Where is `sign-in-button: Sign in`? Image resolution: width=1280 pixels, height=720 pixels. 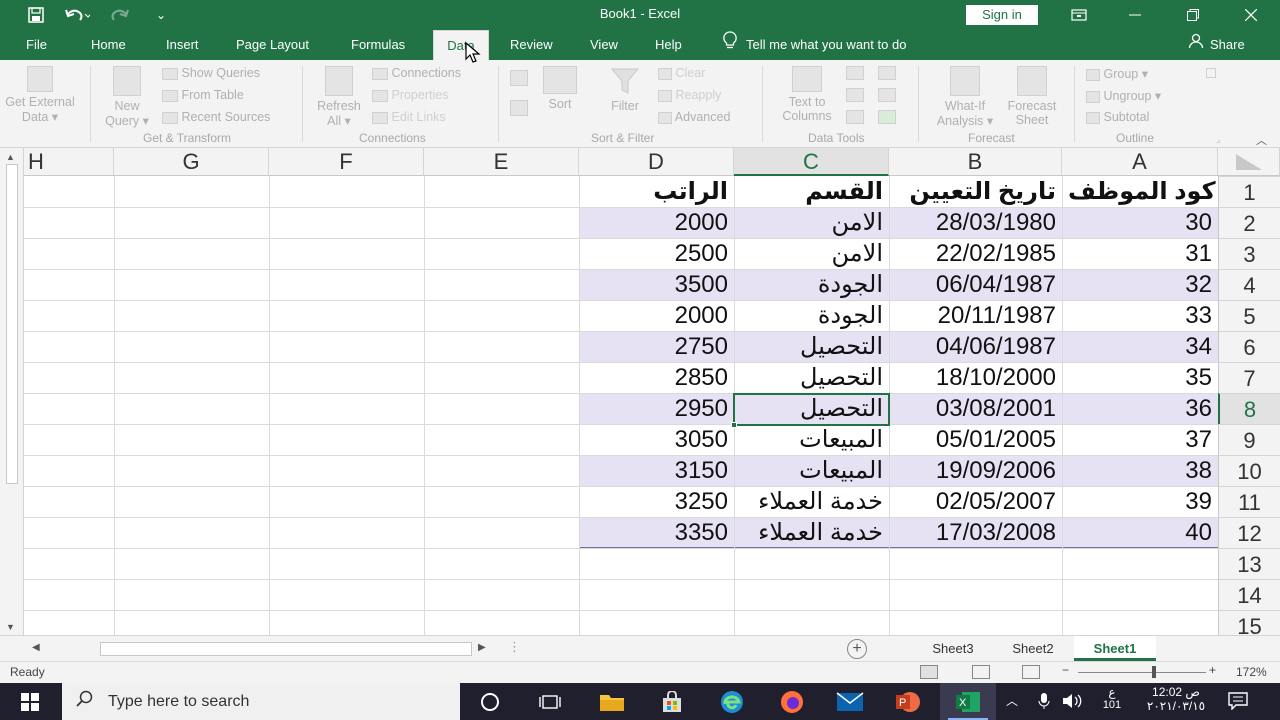
sign-in-button: Sign in is located at coordinates (1002, 15).